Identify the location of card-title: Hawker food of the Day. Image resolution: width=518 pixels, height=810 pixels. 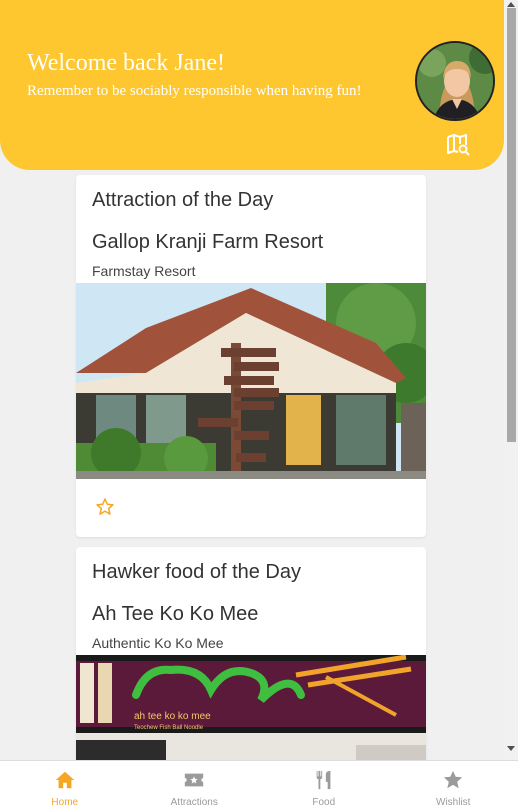
(196, 572).